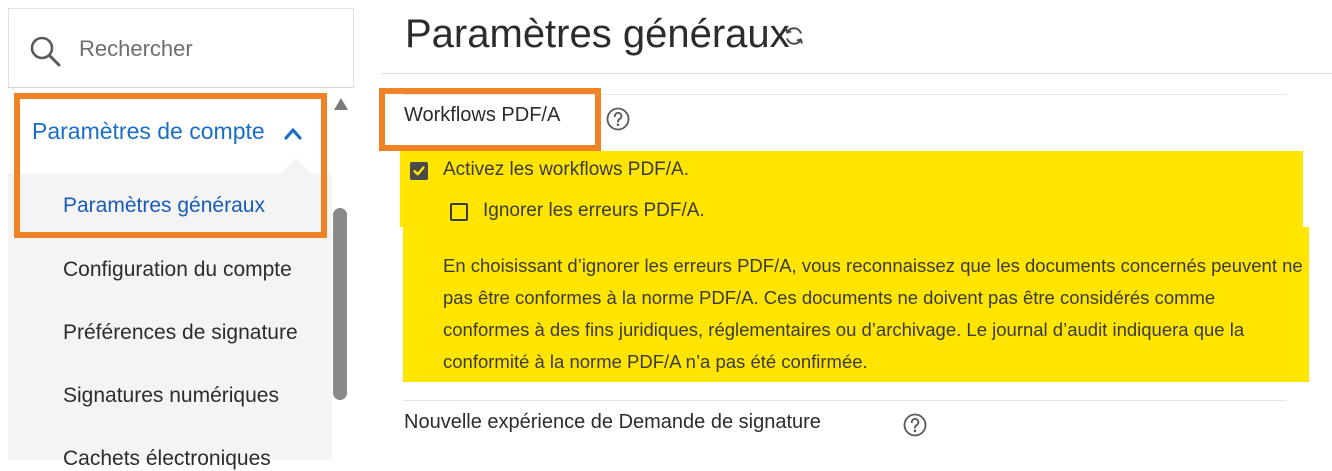 The image size is (1332, 471). What do you see at coordinates (171, 396) in the screenshot?
I see `sidebar-item-digital-signatures: Signatures numériques` at bounding box center [171, 396].